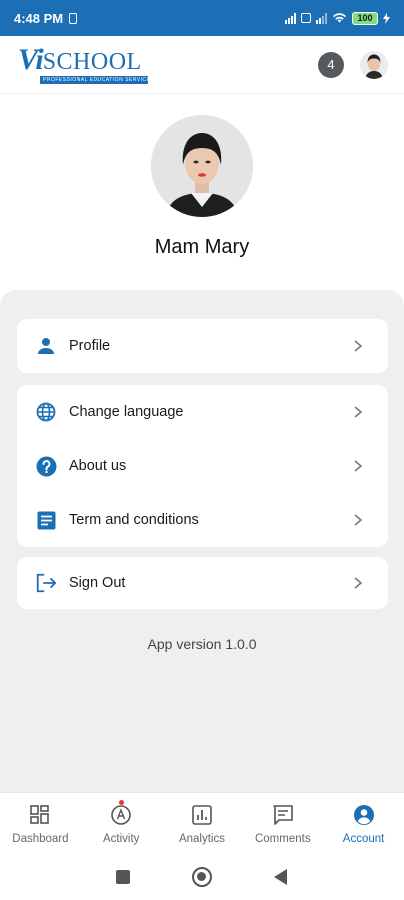  What do you see at coordinates (202, 247) in the screenshot?
I see `profile-name: Mam Mary` at bounding box center [202, 247].